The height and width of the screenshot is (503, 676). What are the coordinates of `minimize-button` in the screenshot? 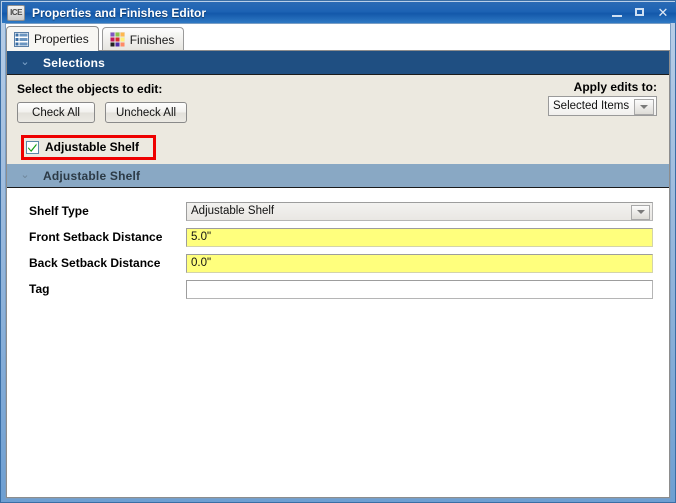 It's located at (617, 13).